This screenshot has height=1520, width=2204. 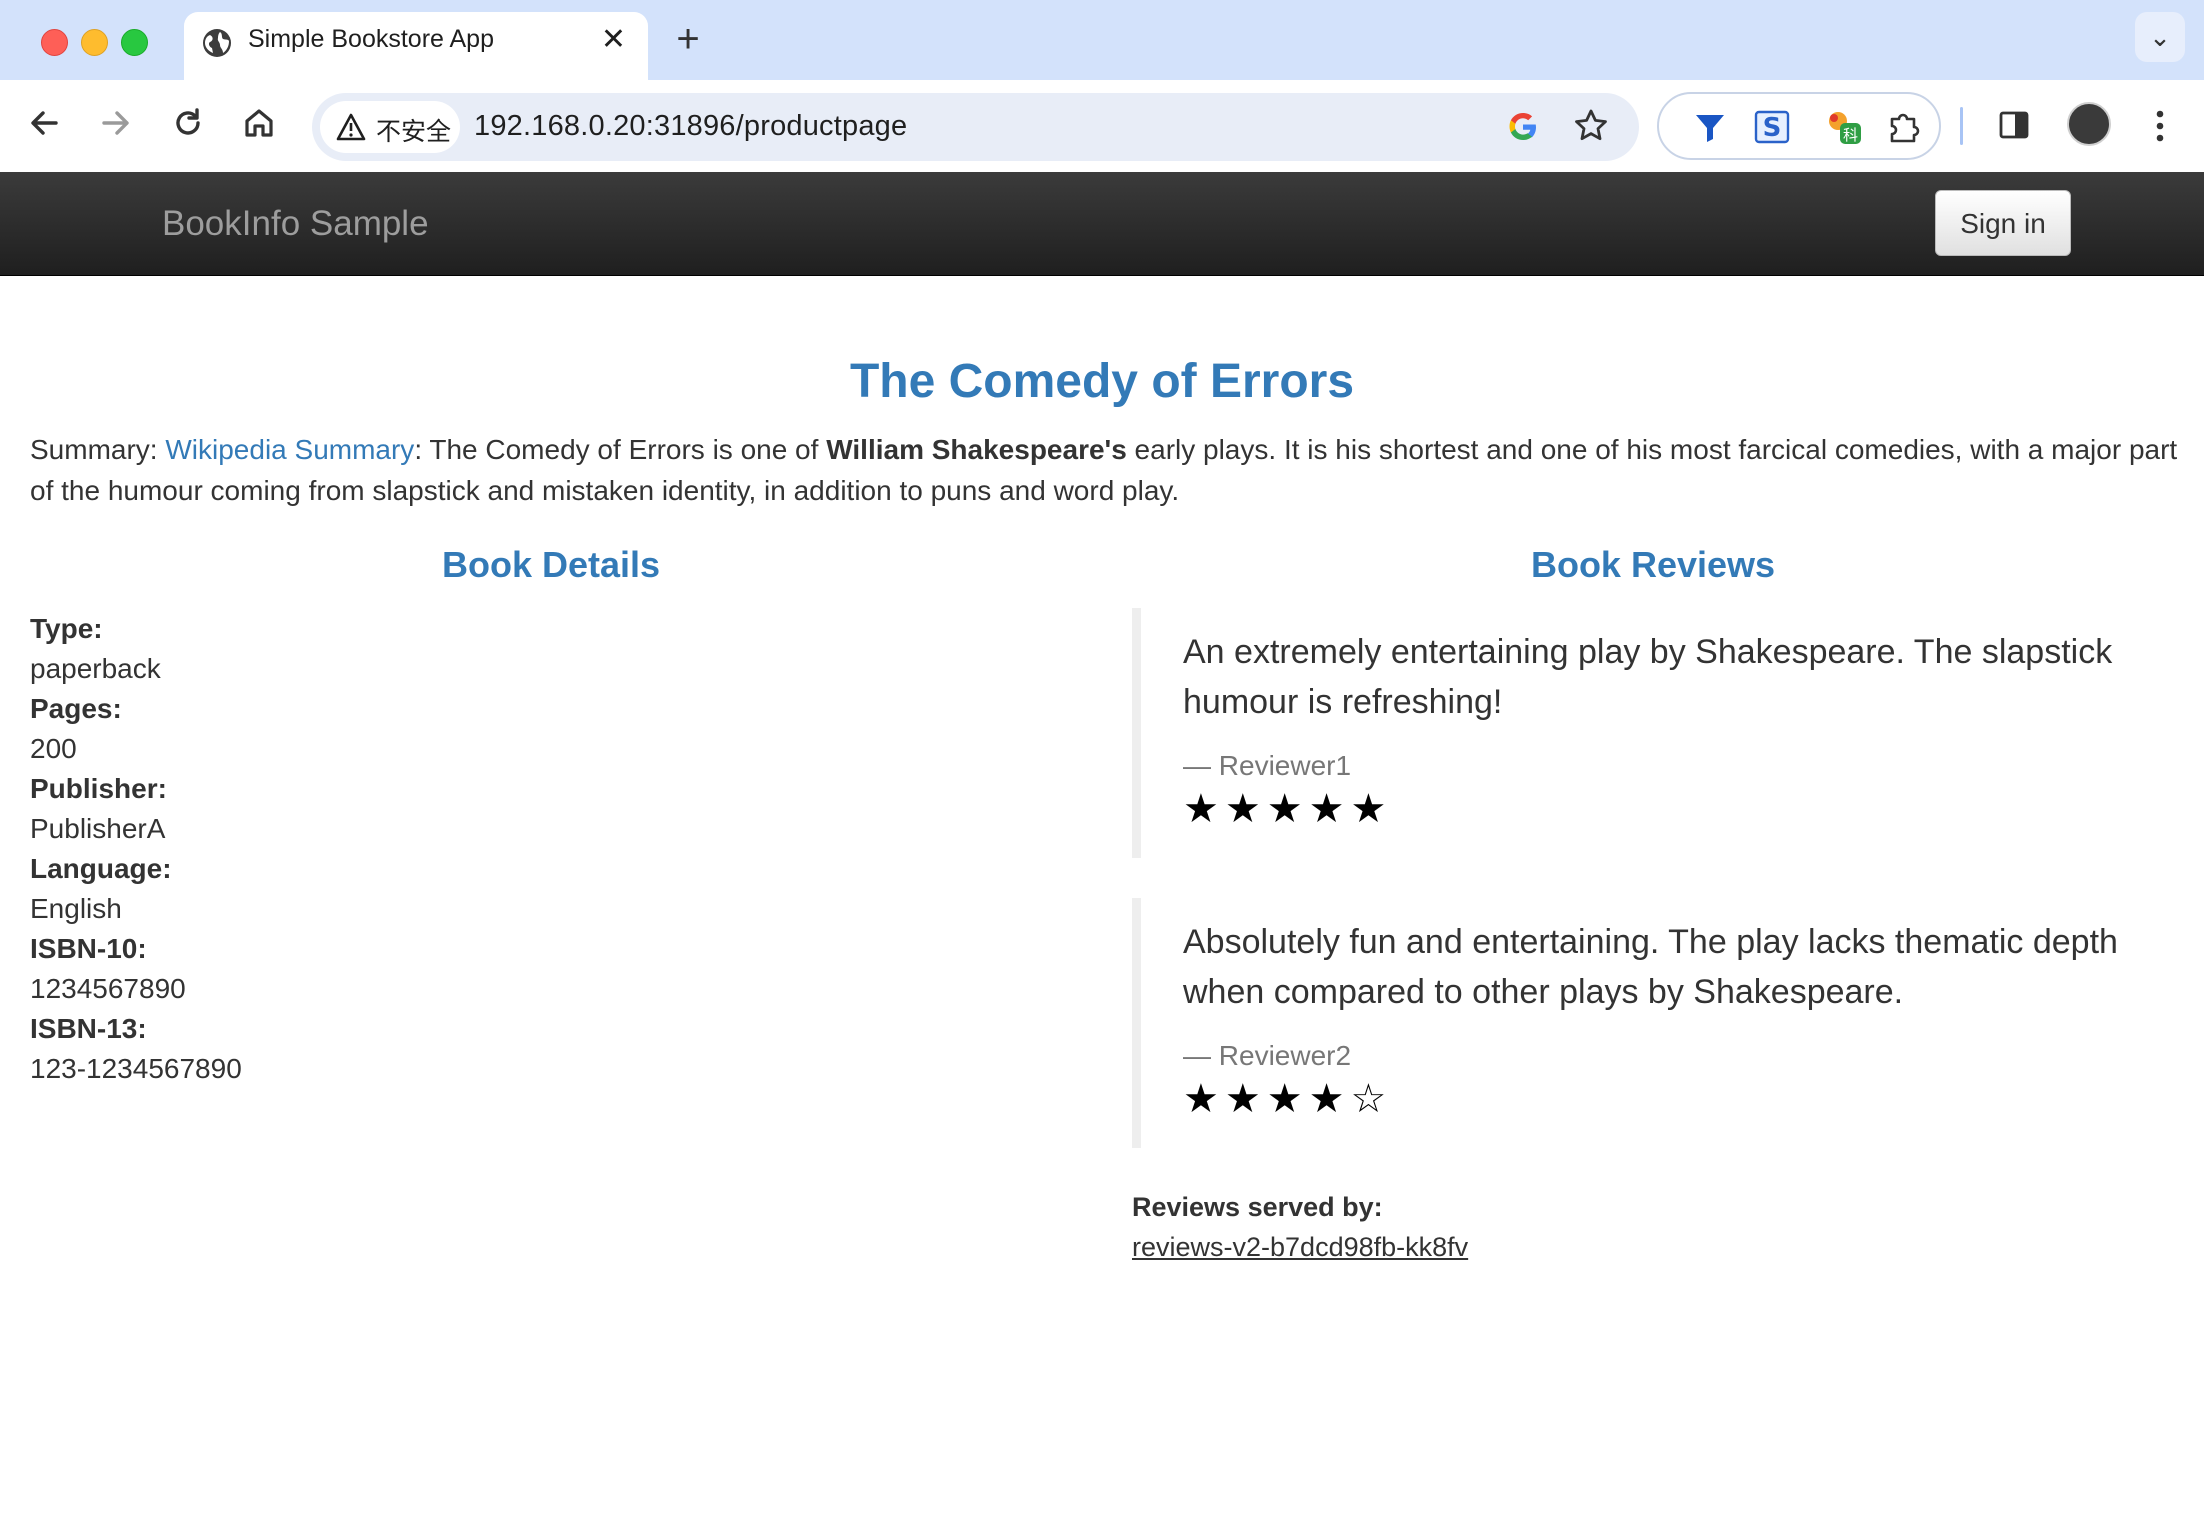 I want to click on brand-link: BookInfo Sample, so click(x=295, y=224).